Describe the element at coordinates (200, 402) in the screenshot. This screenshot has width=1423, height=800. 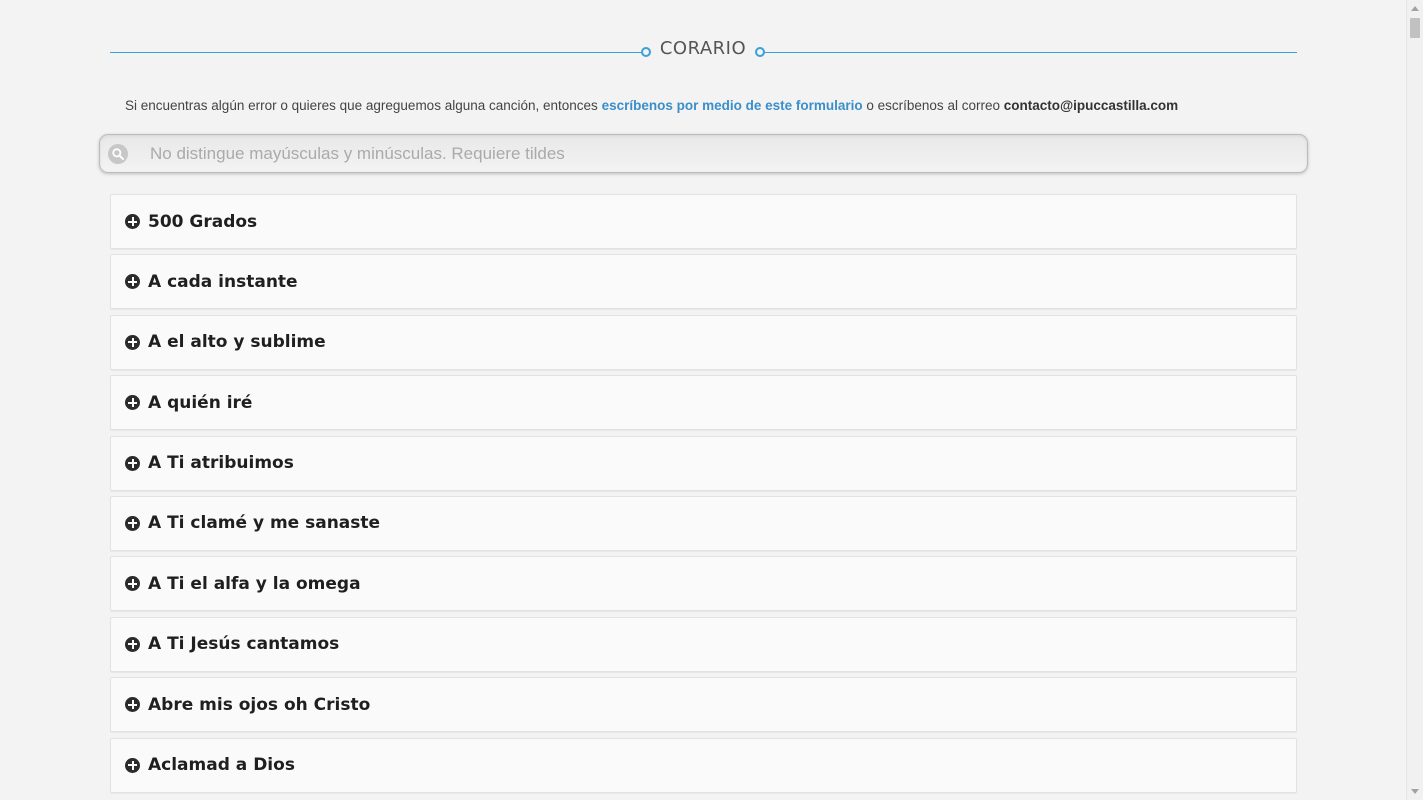
I see `song-title: A quién iré` at that location.